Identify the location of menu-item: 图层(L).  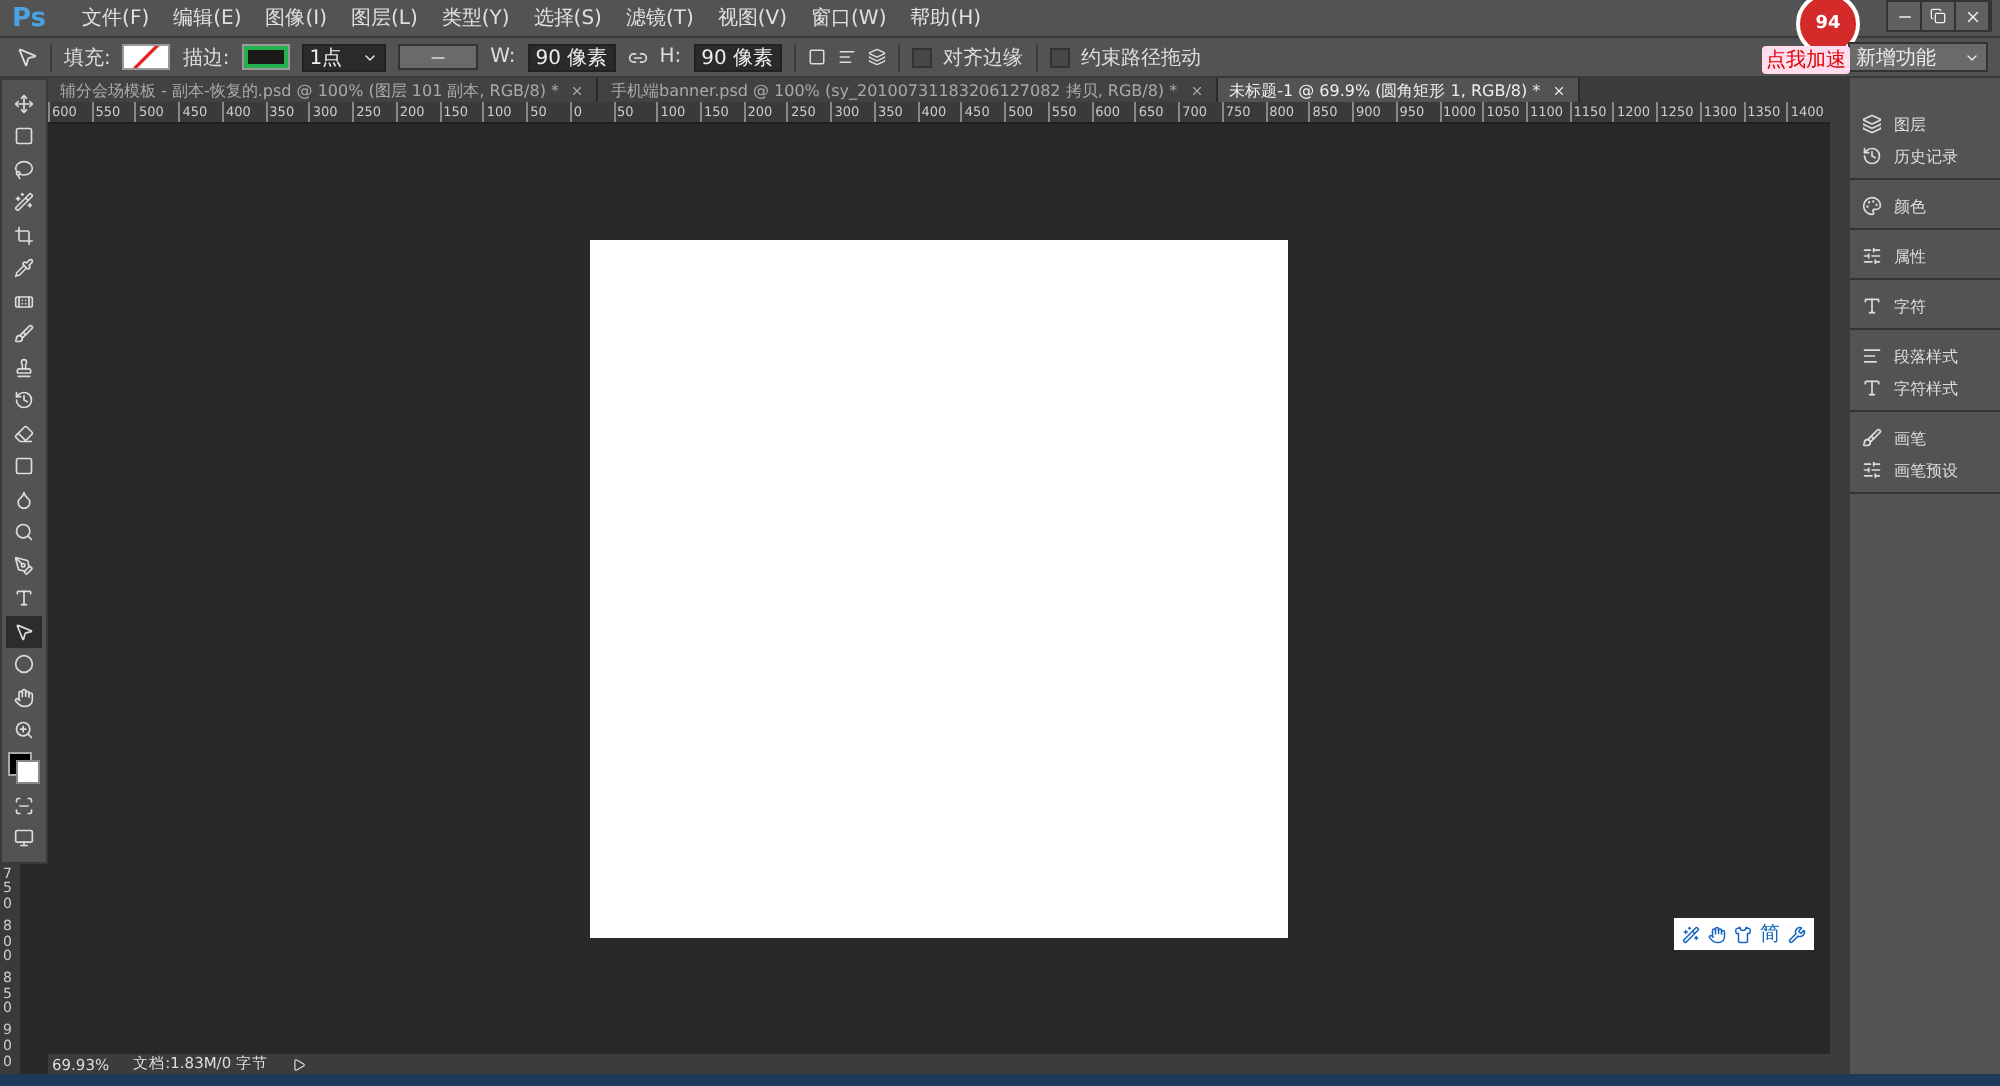
(384, 18).